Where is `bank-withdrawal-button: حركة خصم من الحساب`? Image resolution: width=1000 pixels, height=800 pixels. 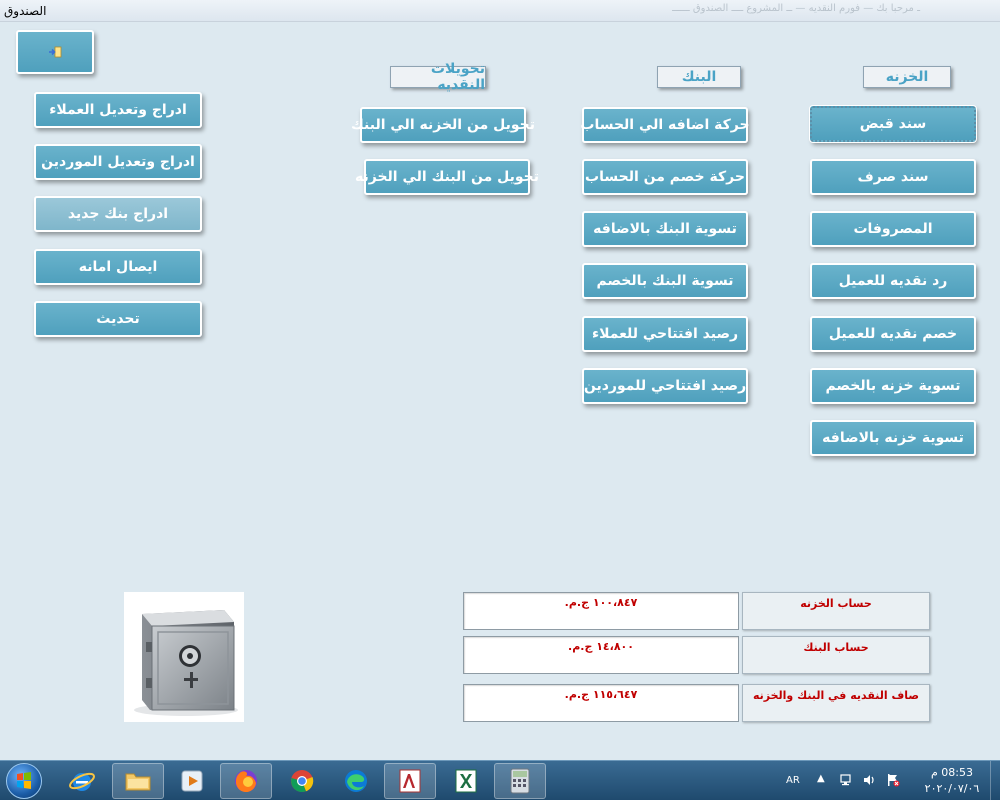
bank-withdrawal-button: حركة خصم من الحساب is located at coordinates (665, 177).